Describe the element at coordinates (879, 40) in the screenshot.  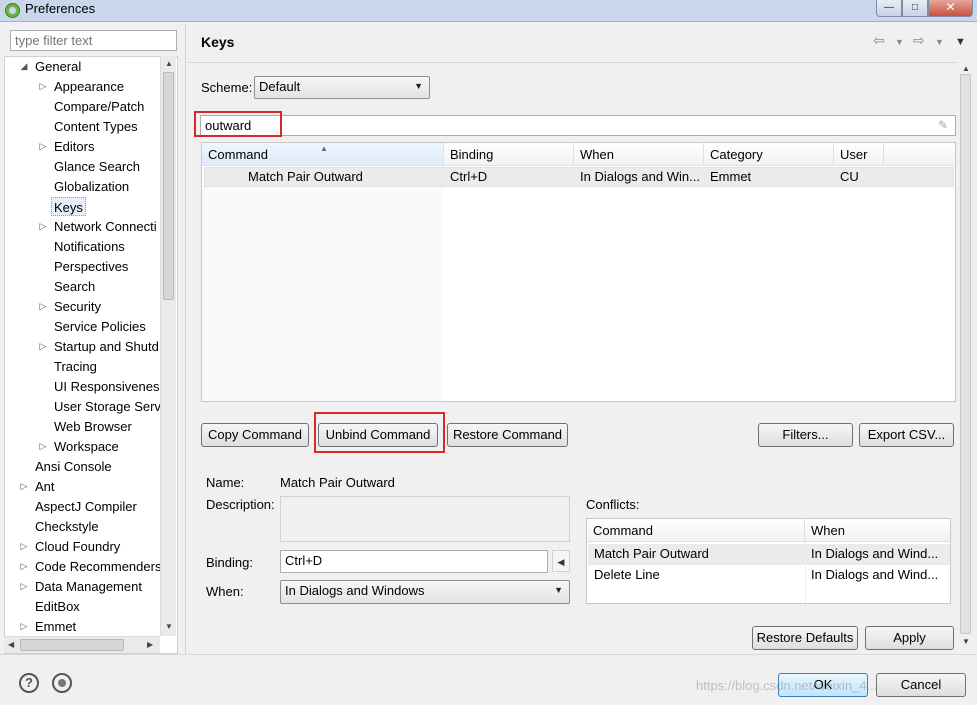
I see `back-arrow-icon: ⇦` at that location.